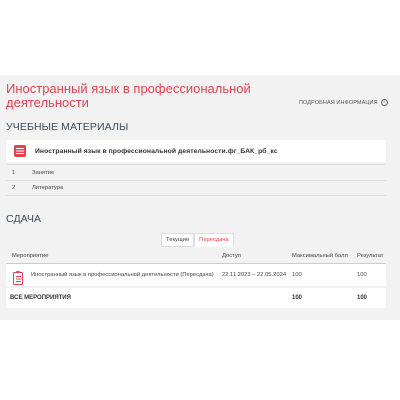  I want to click on row-access: 22.11.2023 – 22.05.2024, so click(254, 275).